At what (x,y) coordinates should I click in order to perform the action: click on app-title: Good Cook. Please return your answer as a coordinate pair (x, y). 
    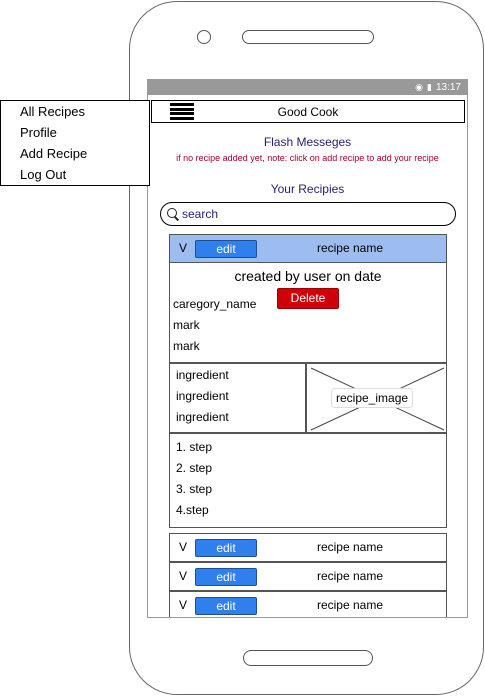
    Looking at the image, I should click on (308, 112).